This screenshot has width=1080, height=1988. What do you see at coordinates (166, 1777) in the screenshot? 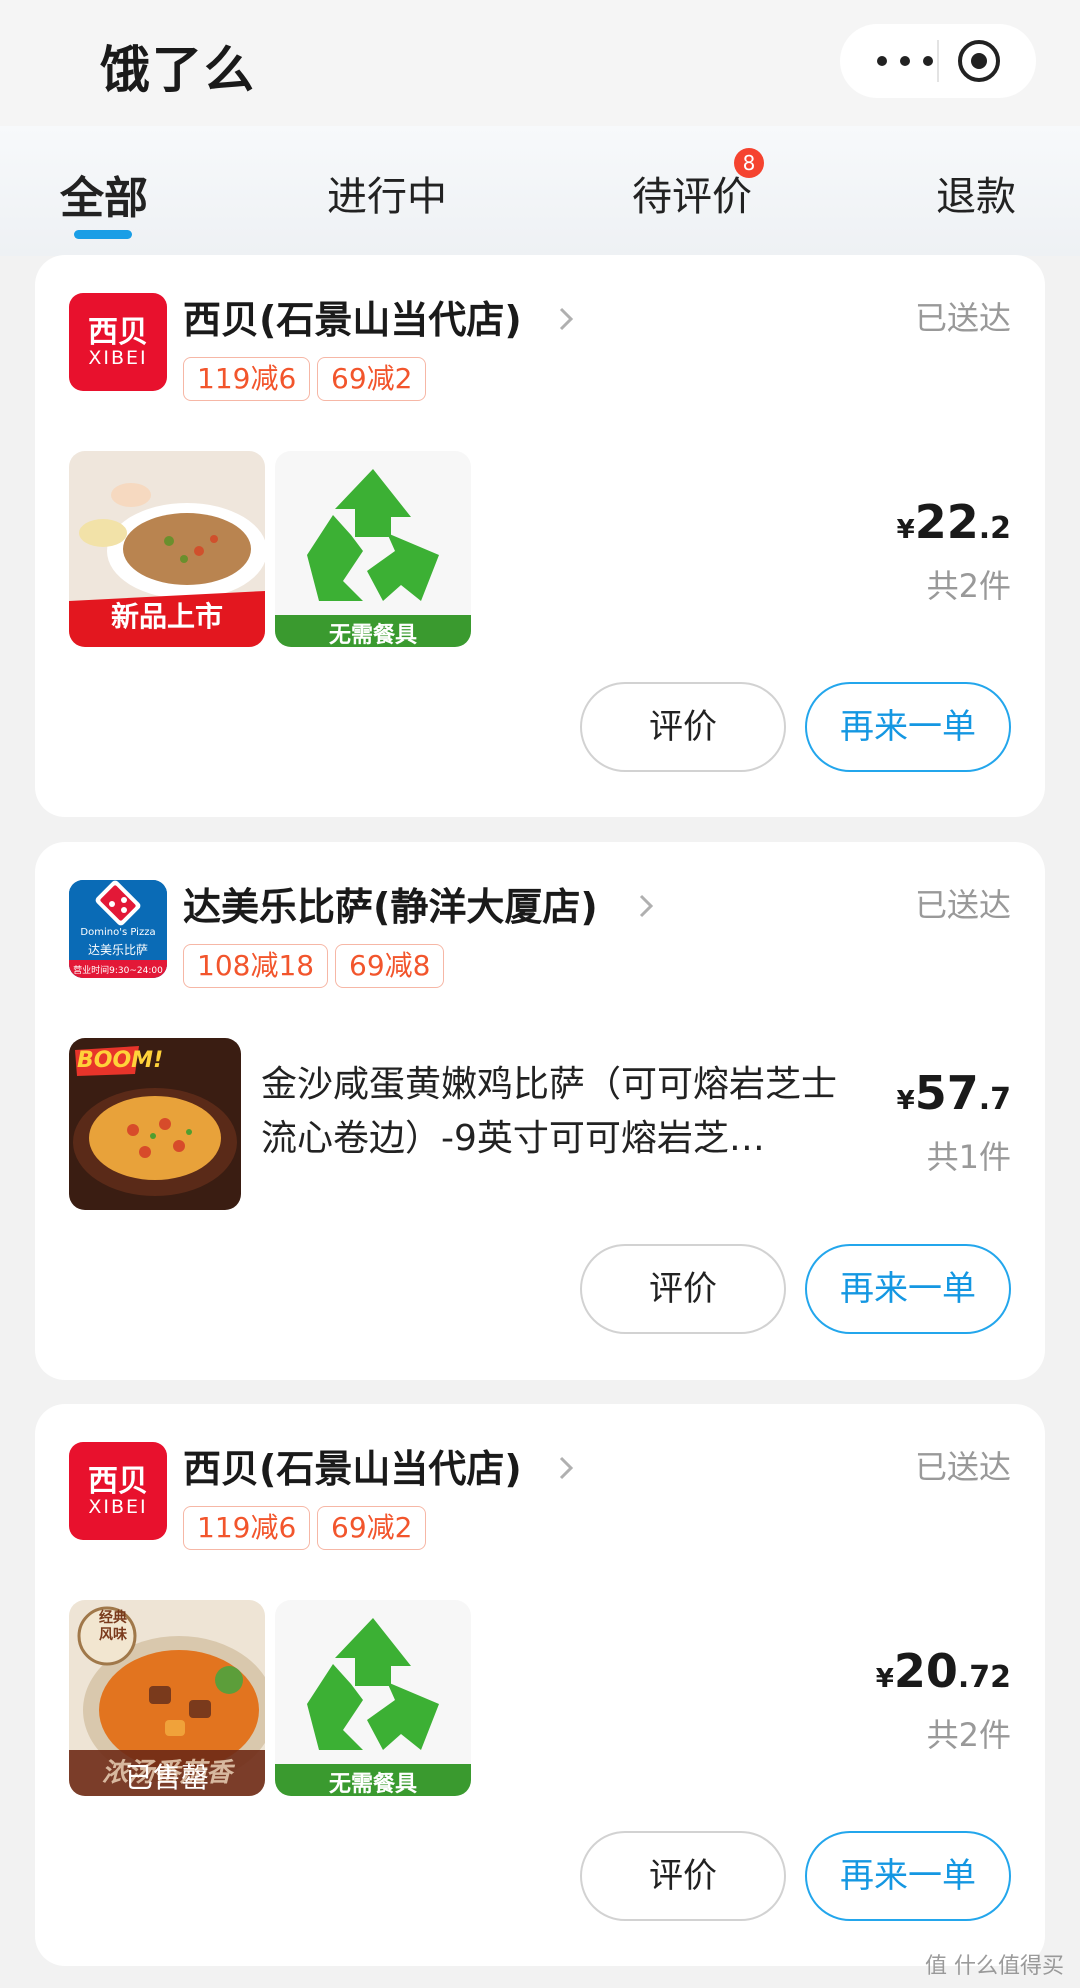
I see `sold-out-label: 已售罄` at bounding box center [166, 1777].